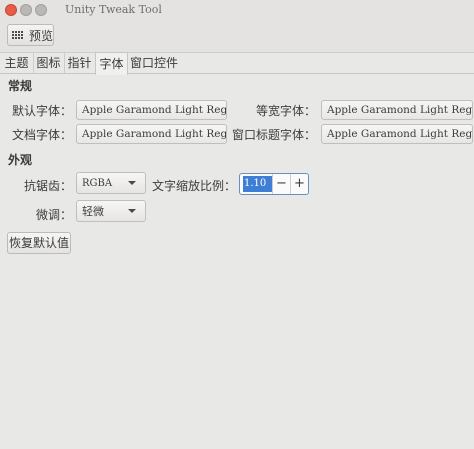 This screenshot has width=474, height=449. What do you see at coordinates (80, 63) in the screenshot?
I see `tab-cursor: 指针` at bounding box center [80, 63].